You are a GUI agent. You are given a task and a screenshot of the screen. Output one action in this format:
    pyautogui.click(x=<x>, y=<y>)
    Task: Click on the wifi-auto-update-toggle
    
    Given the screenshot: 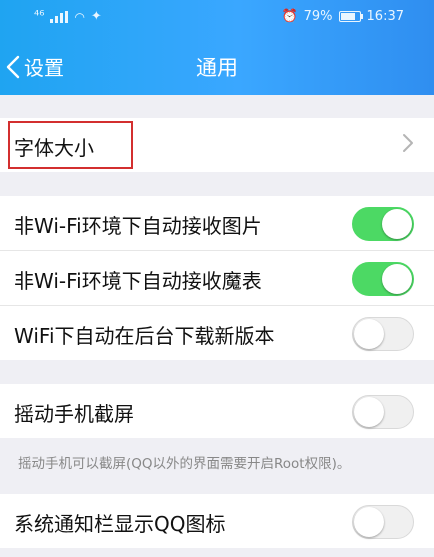 What is the action you would take?
    pyautogui.click(x=383, y=334)
    